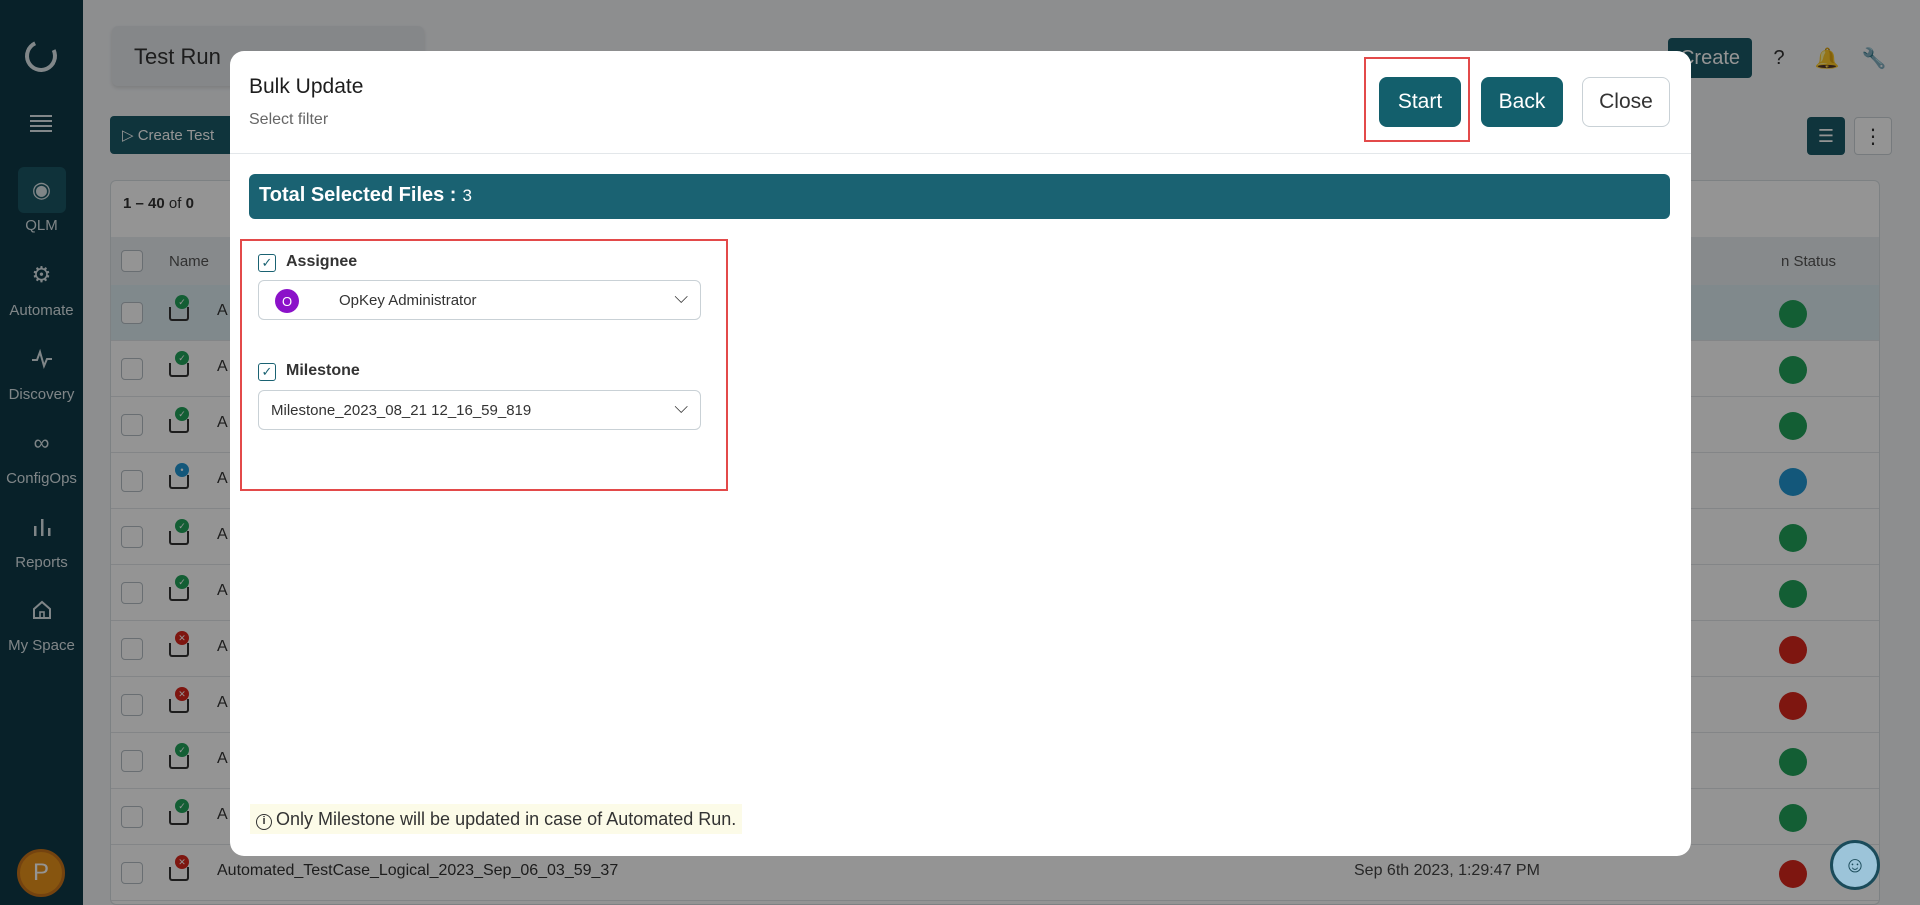 This screenshot has height=905, width=1920. Describe the element at coordinates (322, 261) in the screenshot. I see `assignee-label: Assignee` at that location.